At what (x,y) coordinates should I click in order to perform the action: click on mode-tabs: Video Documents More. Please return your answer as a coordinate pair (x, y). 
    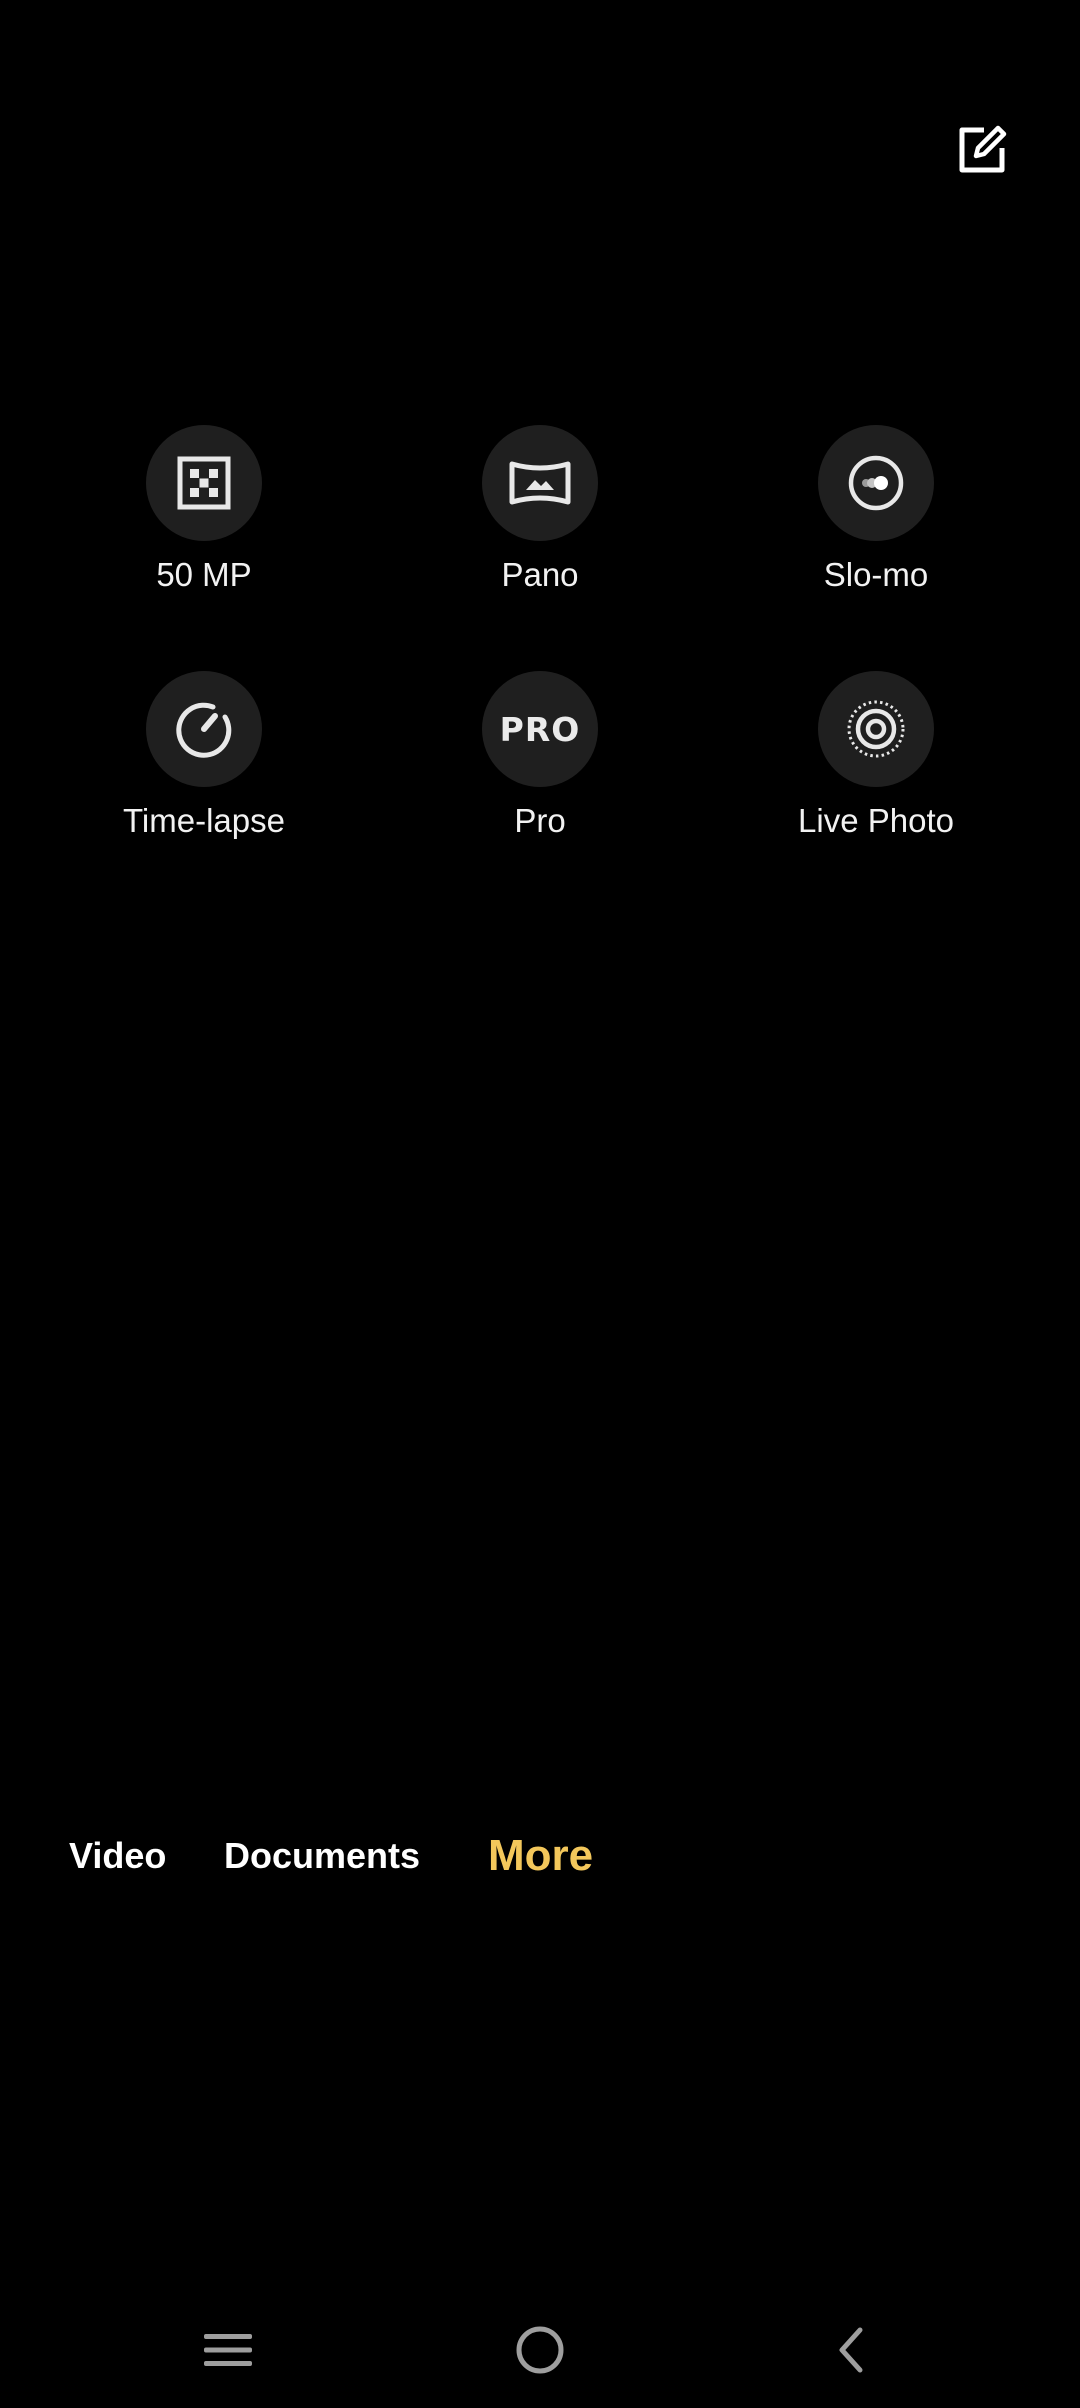
    Looking at the image, I should click on (540, 1856).